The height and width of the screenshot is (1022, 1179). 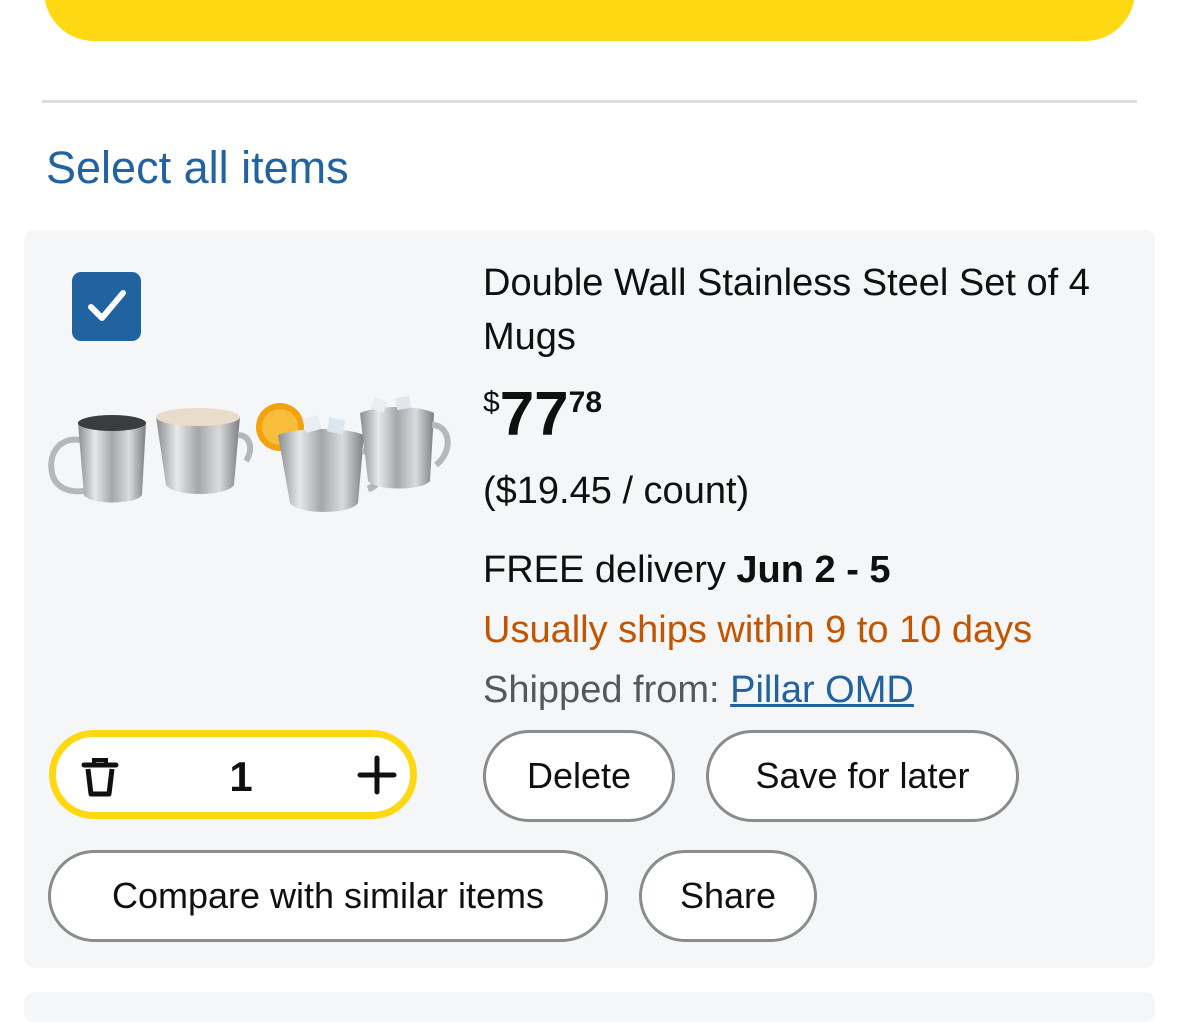 I want to click on shipped-from: Shipped from: Pillar OMD, so click(x=698, y=690).